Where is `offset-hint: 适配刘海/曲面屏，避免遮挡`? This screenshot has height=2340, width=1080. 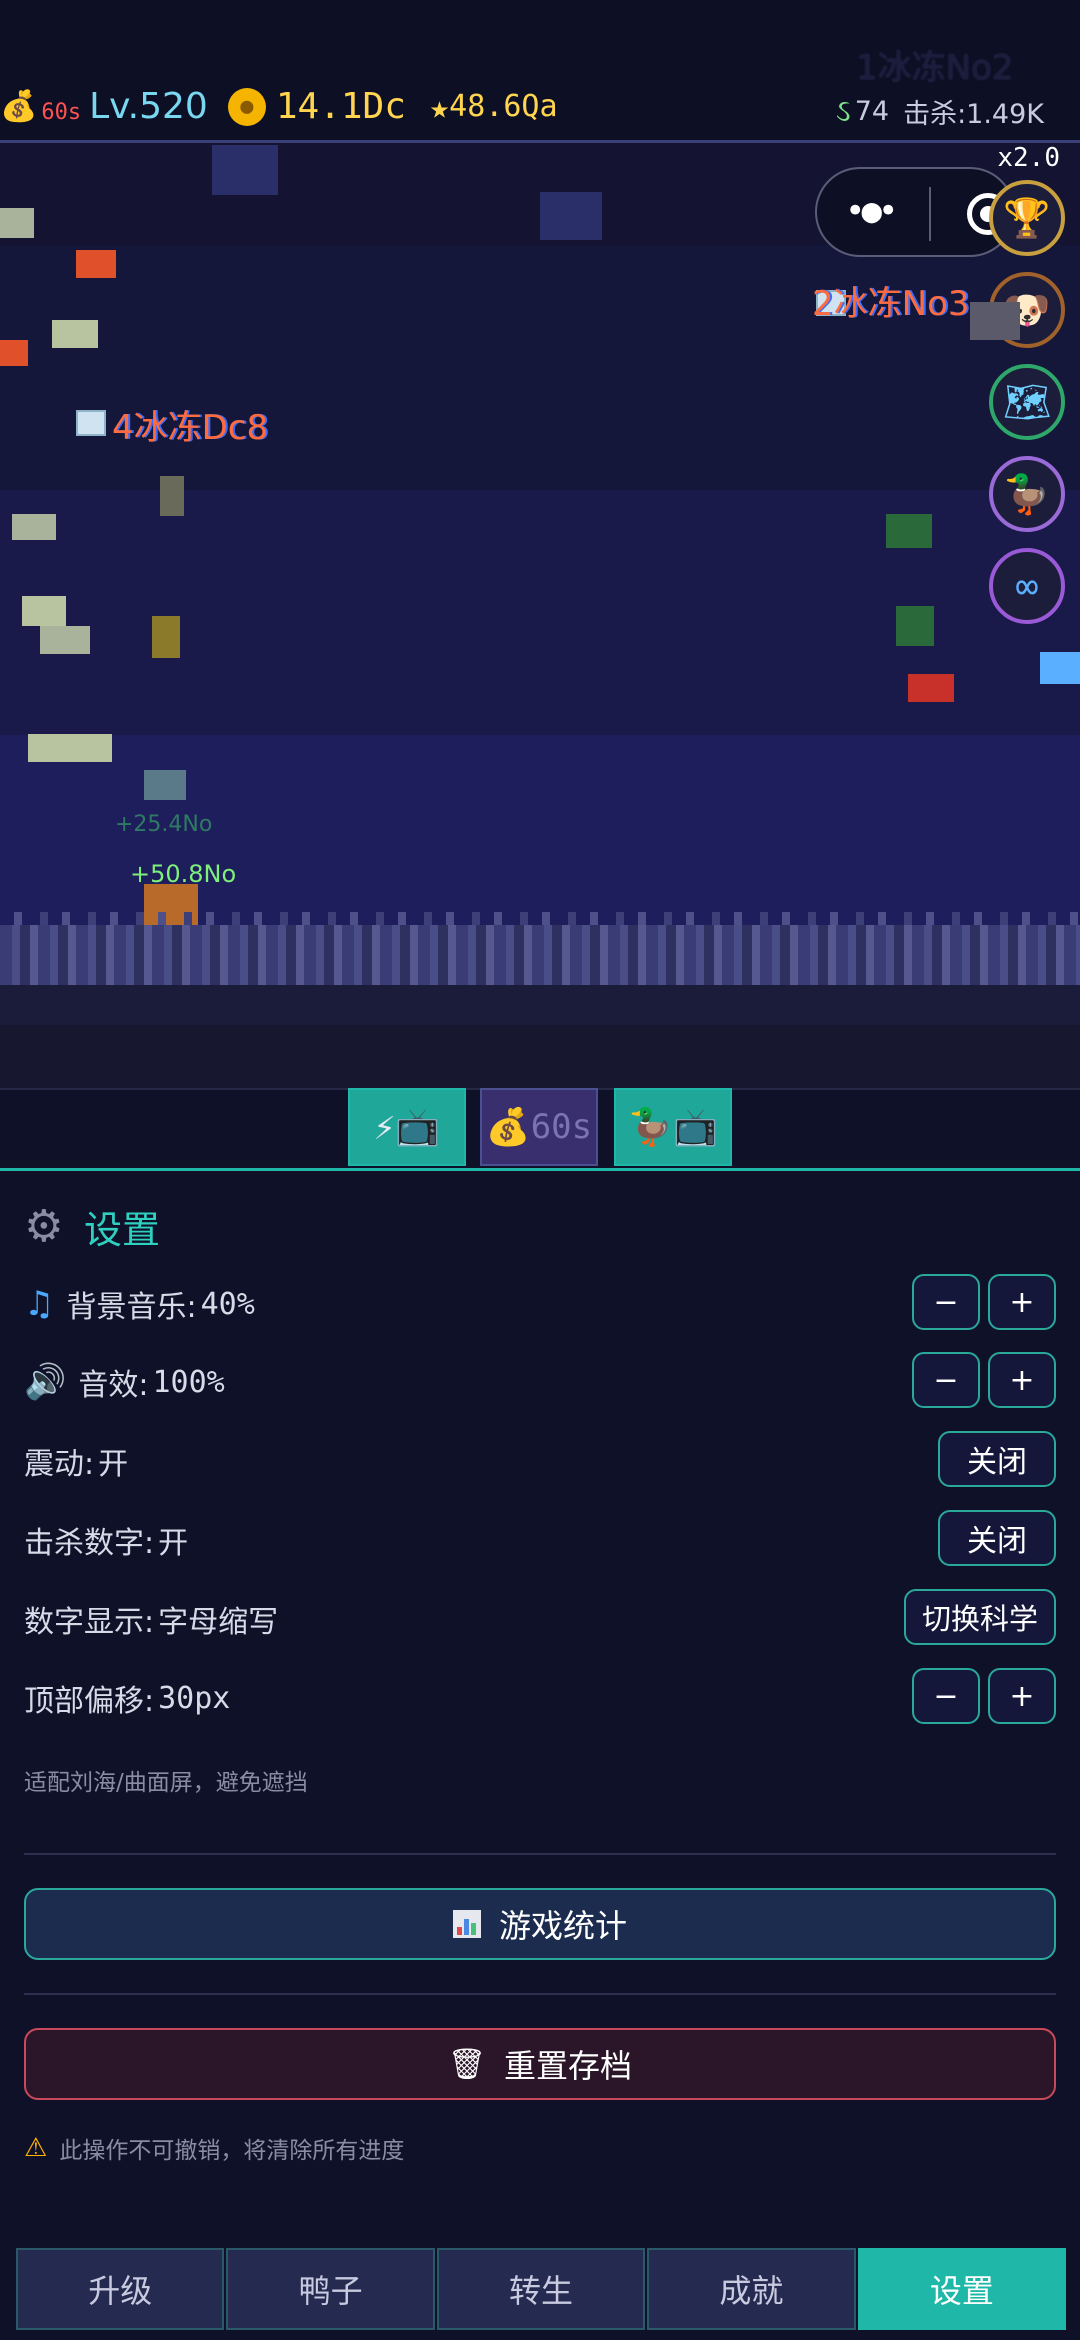 offset-hint: 适配刘海/曲面屏，避免遮挡 is located at coordinates (166, 1783).